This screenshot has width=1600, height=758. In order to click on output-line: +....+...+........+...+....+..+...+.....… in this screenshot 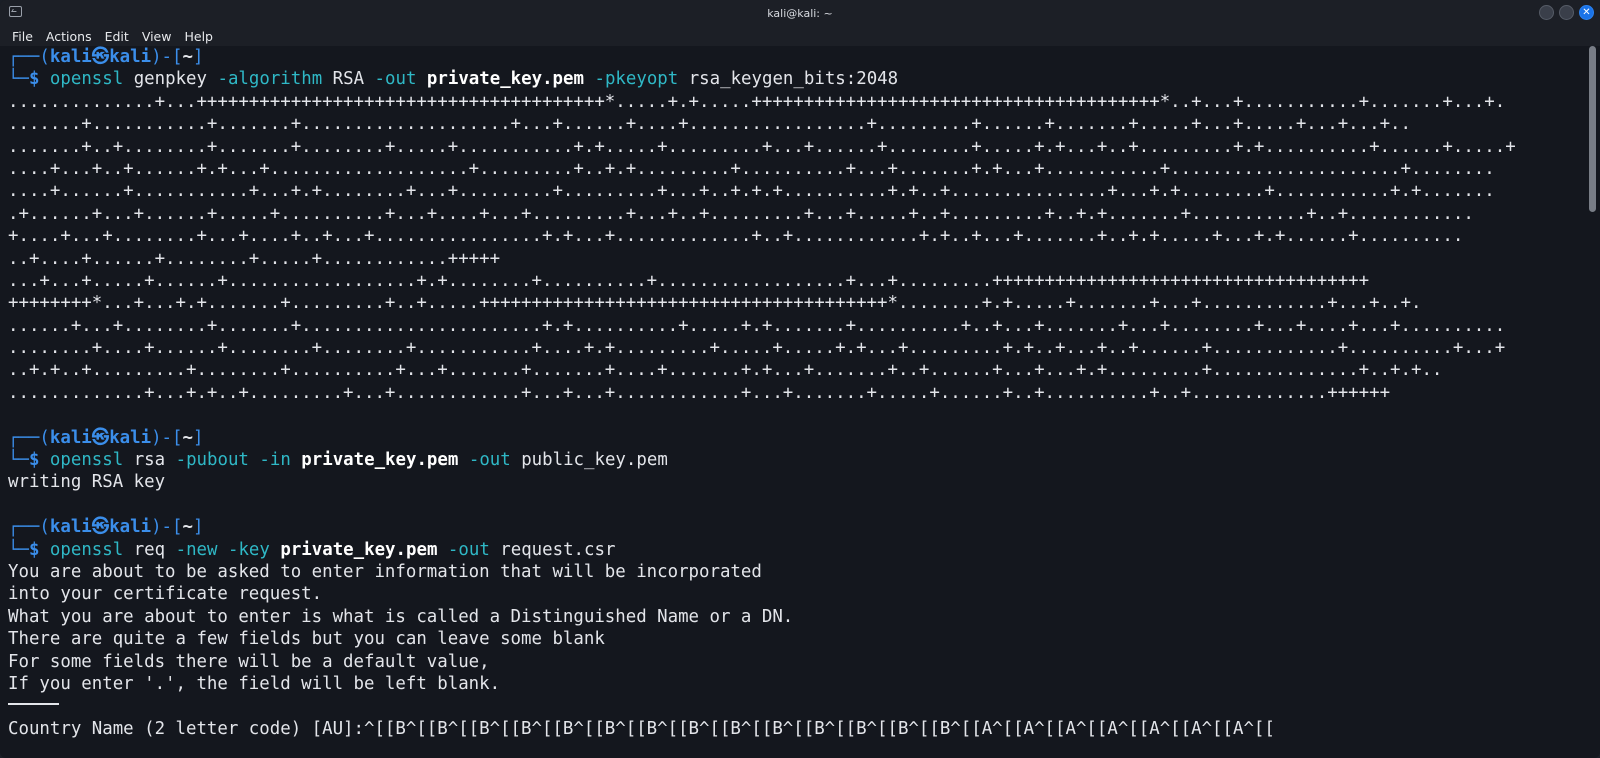, I will do `click(793, 236)`.